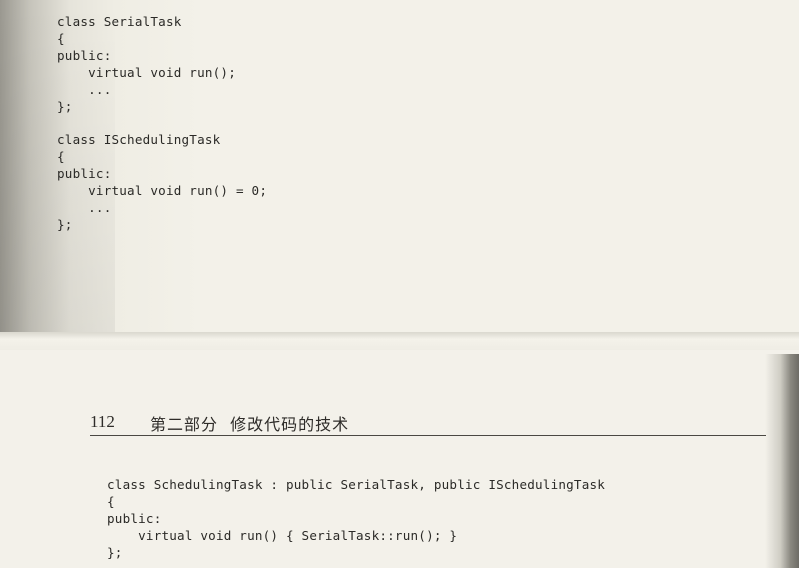 Image resolution: width=799 pixels, height=568 pixels. Describe the element at coordinates (250, 424) in the screenshot. I see `chapter-title: 第二部分 修改代码的技术` at that location.